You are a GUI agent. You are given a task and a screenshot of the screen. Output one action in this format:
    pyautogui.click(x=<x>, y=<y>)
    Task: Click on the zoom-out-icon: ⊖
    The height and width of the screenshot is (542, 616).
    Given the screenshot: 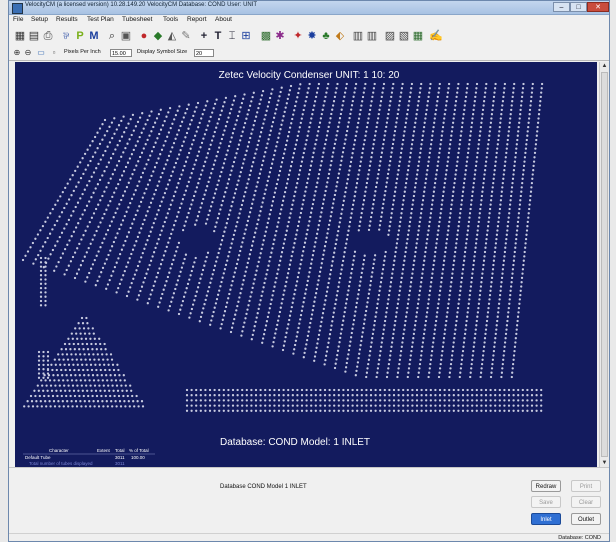 What is the action you would take?
    pyautogui.click(x=28, y=53)
    